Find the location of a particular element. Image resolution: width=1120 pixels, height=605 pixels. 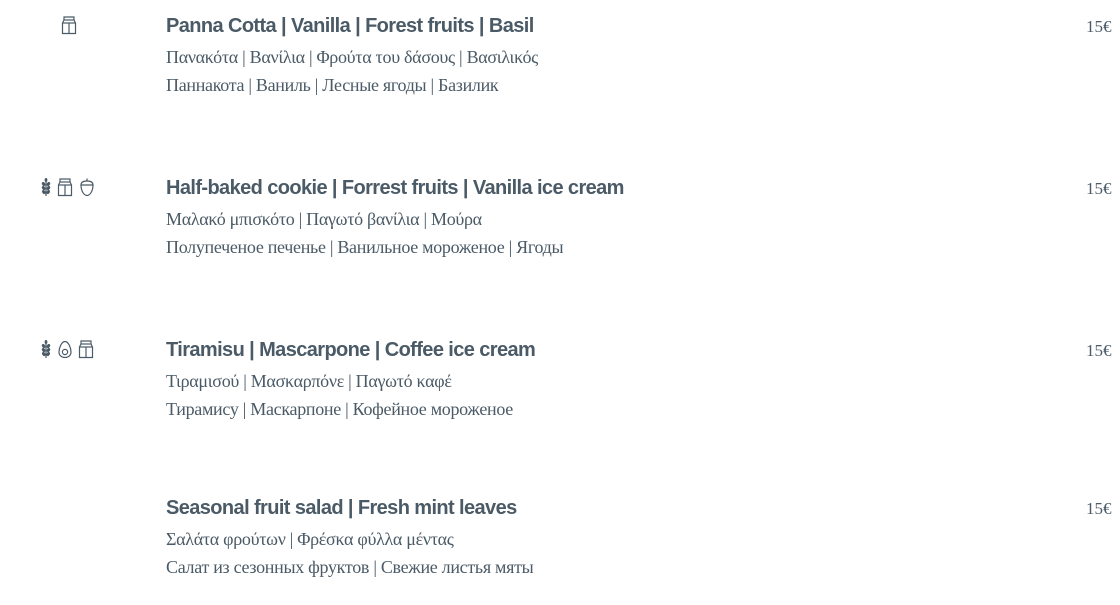

dish-description-greek: Τιραμισού | Μασκαρπόνε | Παγωτό καφέ is located at coordinates (309, 381).